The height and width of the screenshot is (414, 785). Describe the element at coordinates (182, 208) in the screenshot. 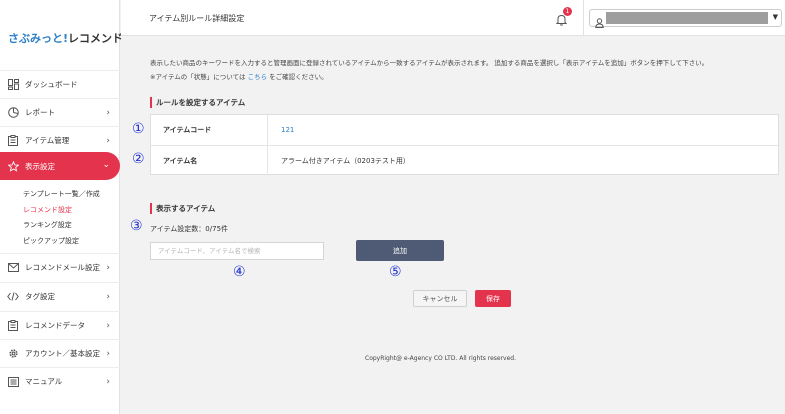

I see `display-section-title: 表示するアイテム` at that location.